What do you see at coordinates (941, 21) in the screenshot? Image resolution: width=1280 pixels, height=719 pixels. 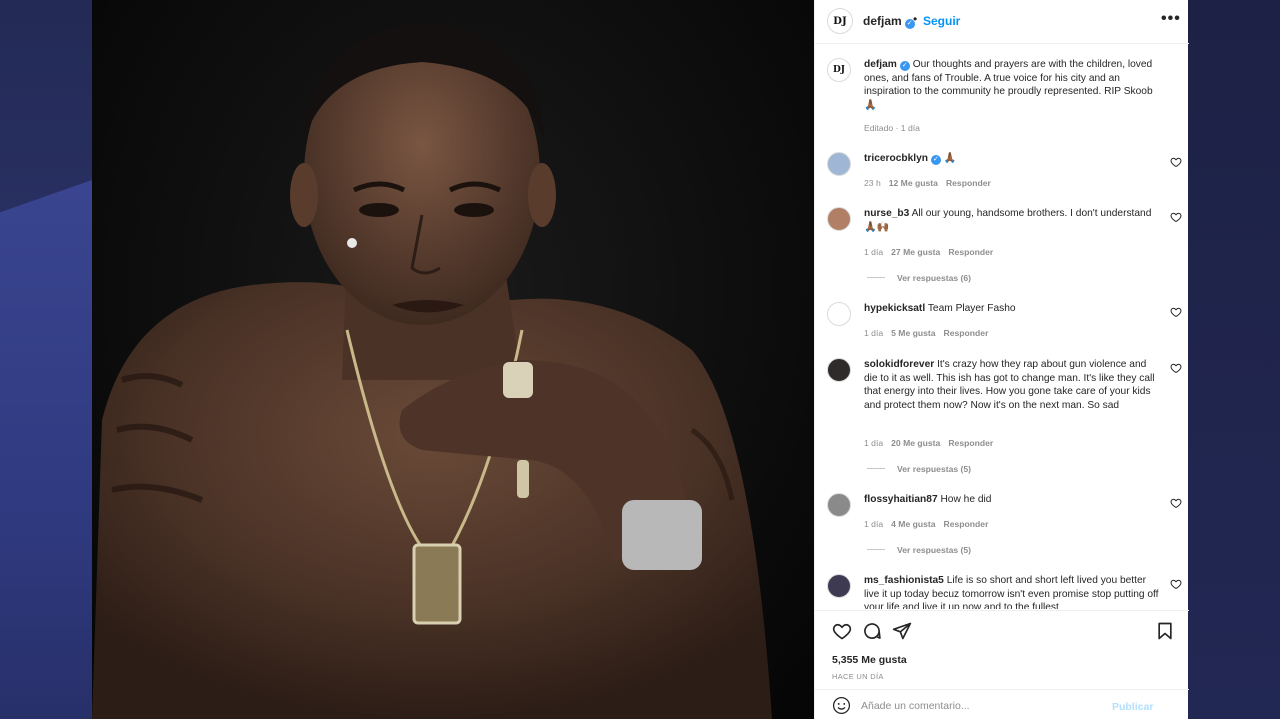 I see `follow-button: Seguir` at bounding box center [941, 21].